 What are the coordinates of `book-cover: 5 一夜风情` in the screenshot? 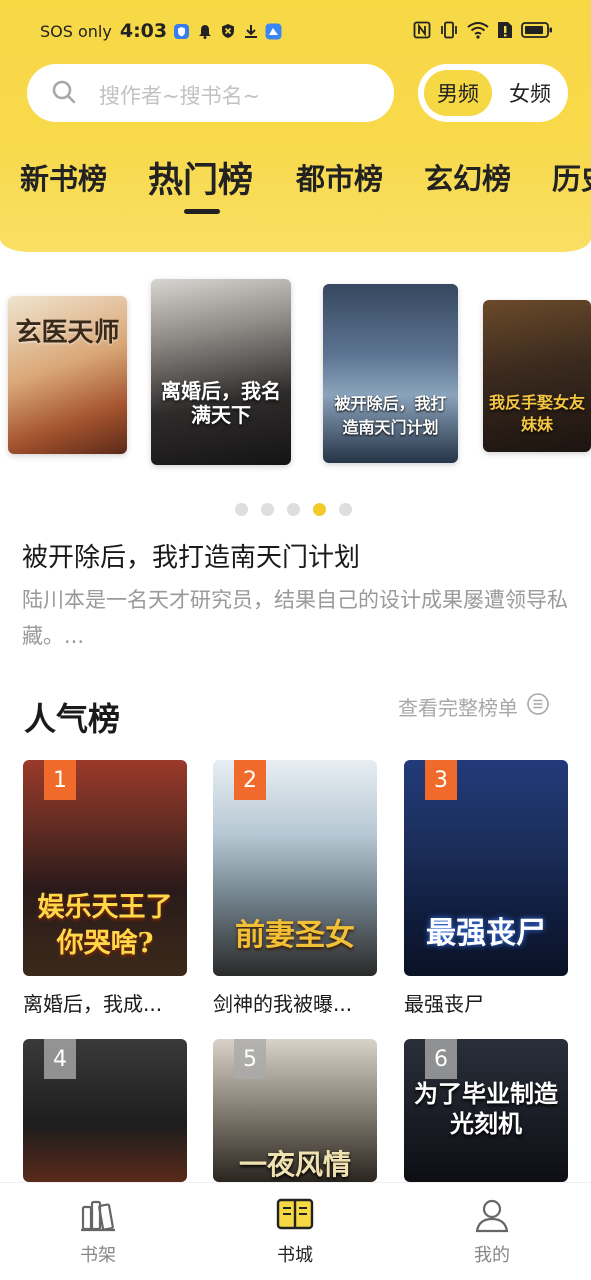 It's located at (295, 1110).